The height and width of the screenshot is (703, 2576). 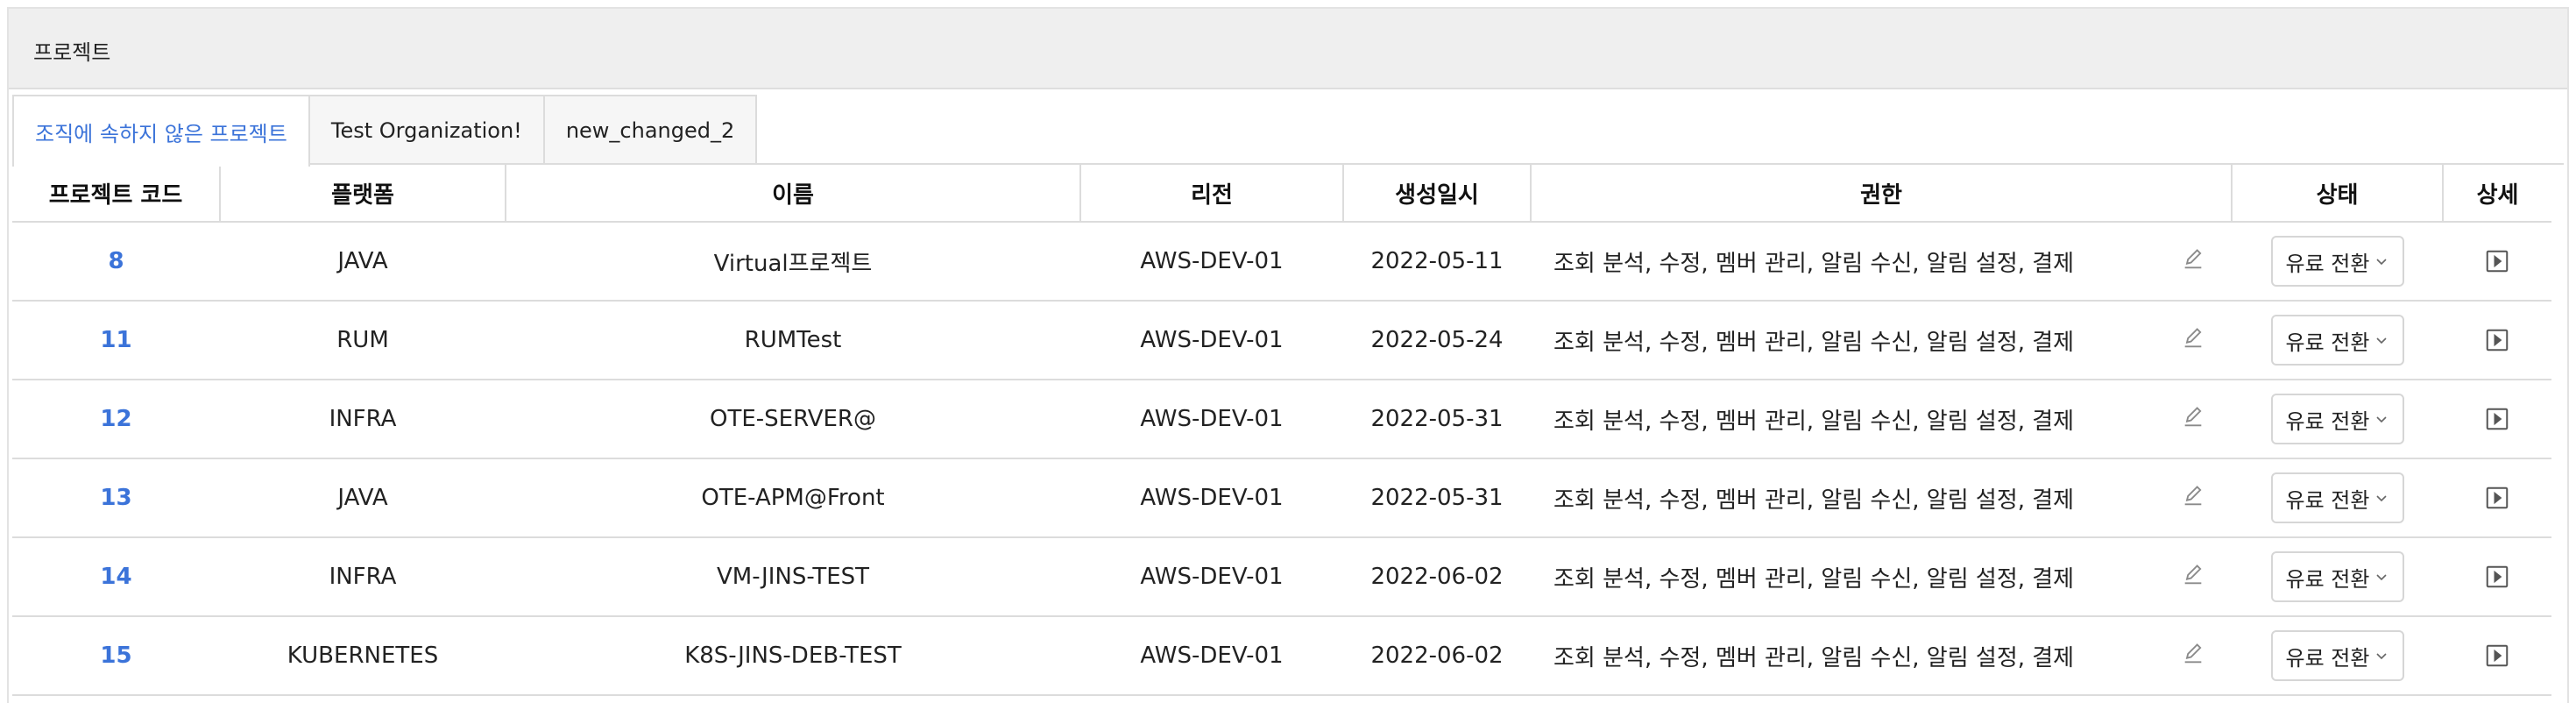 What do you see at coordinates (363, 656) in the screenshot?
I see `platform-cell: KUBERNETES` at bounding box center [363, 656].